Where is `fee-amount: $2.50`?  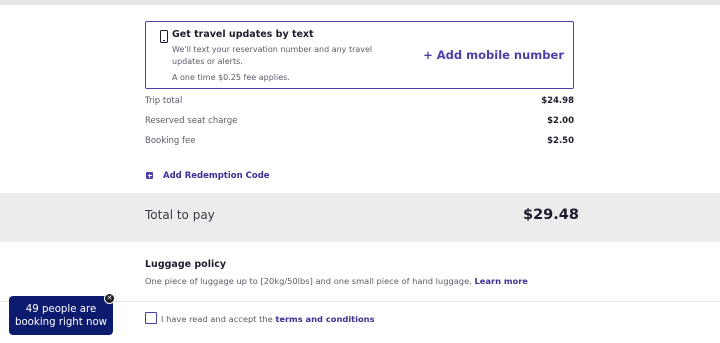
fee-amount: $2.50 is located at coordinates (560, 141).